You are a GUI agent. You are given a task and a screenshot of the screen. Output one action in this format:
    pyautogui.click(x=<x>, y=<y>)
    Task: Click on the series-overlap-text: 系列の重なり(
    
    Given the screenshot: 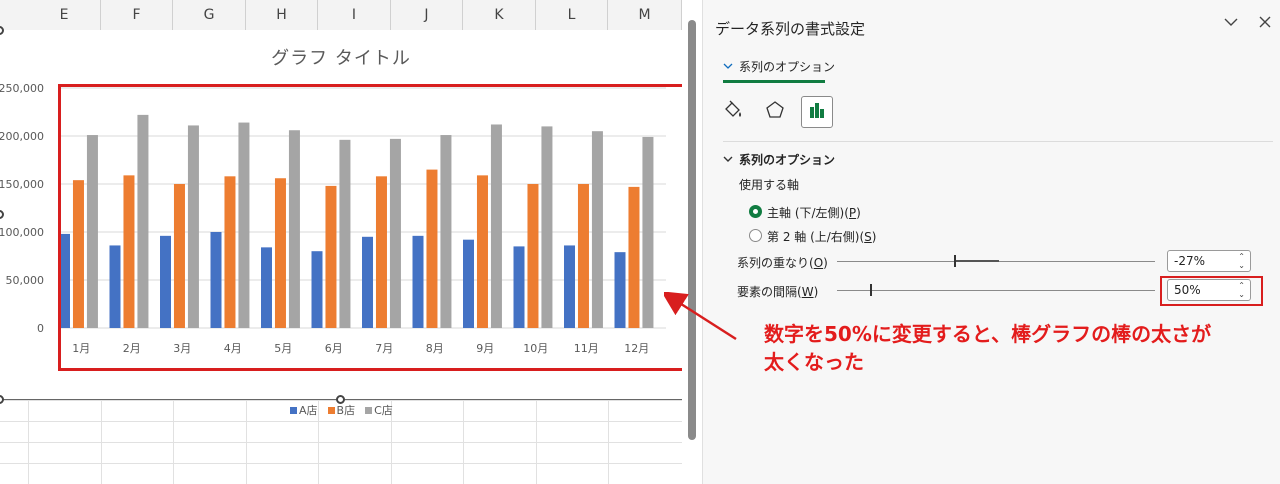 What is the action you would take?
    pyautogui.click(x=775, y=263)
    